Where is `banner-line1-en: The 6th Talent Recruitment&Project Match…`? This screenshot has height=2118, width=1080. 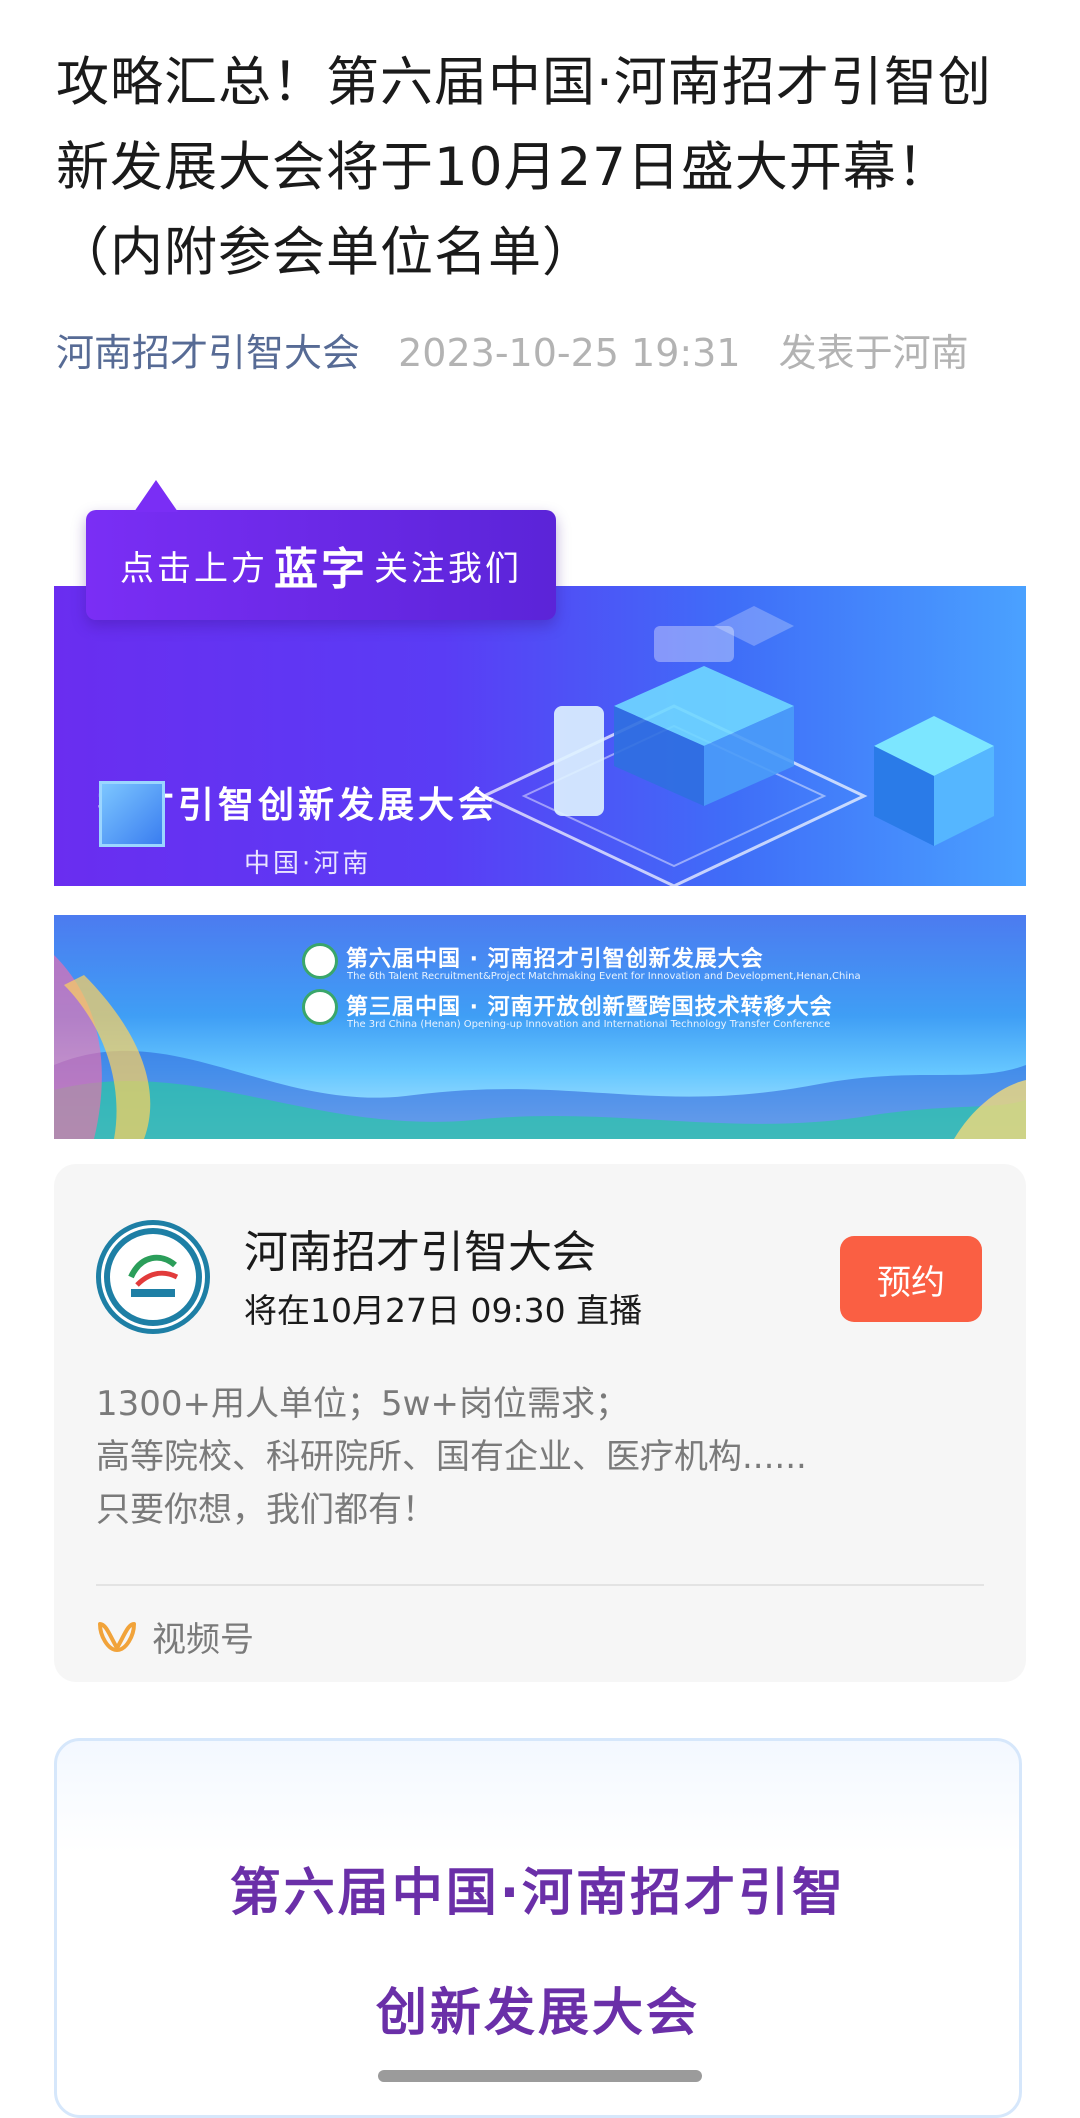
banner-line1-en: The 6th Talent Recruitment&Project Match… is located at coordinates (604, 976).